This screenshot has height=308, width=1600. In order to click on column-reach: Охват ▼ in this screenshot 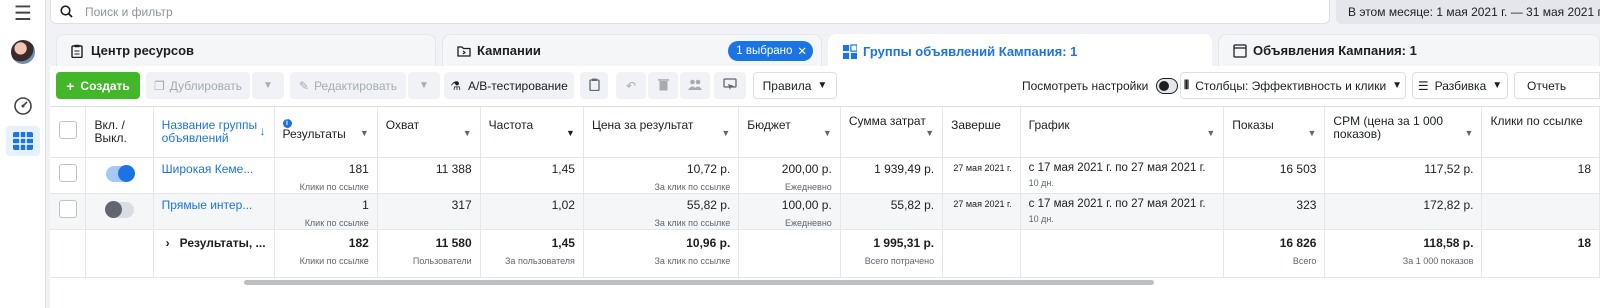, I will do `click(429, 132)`.